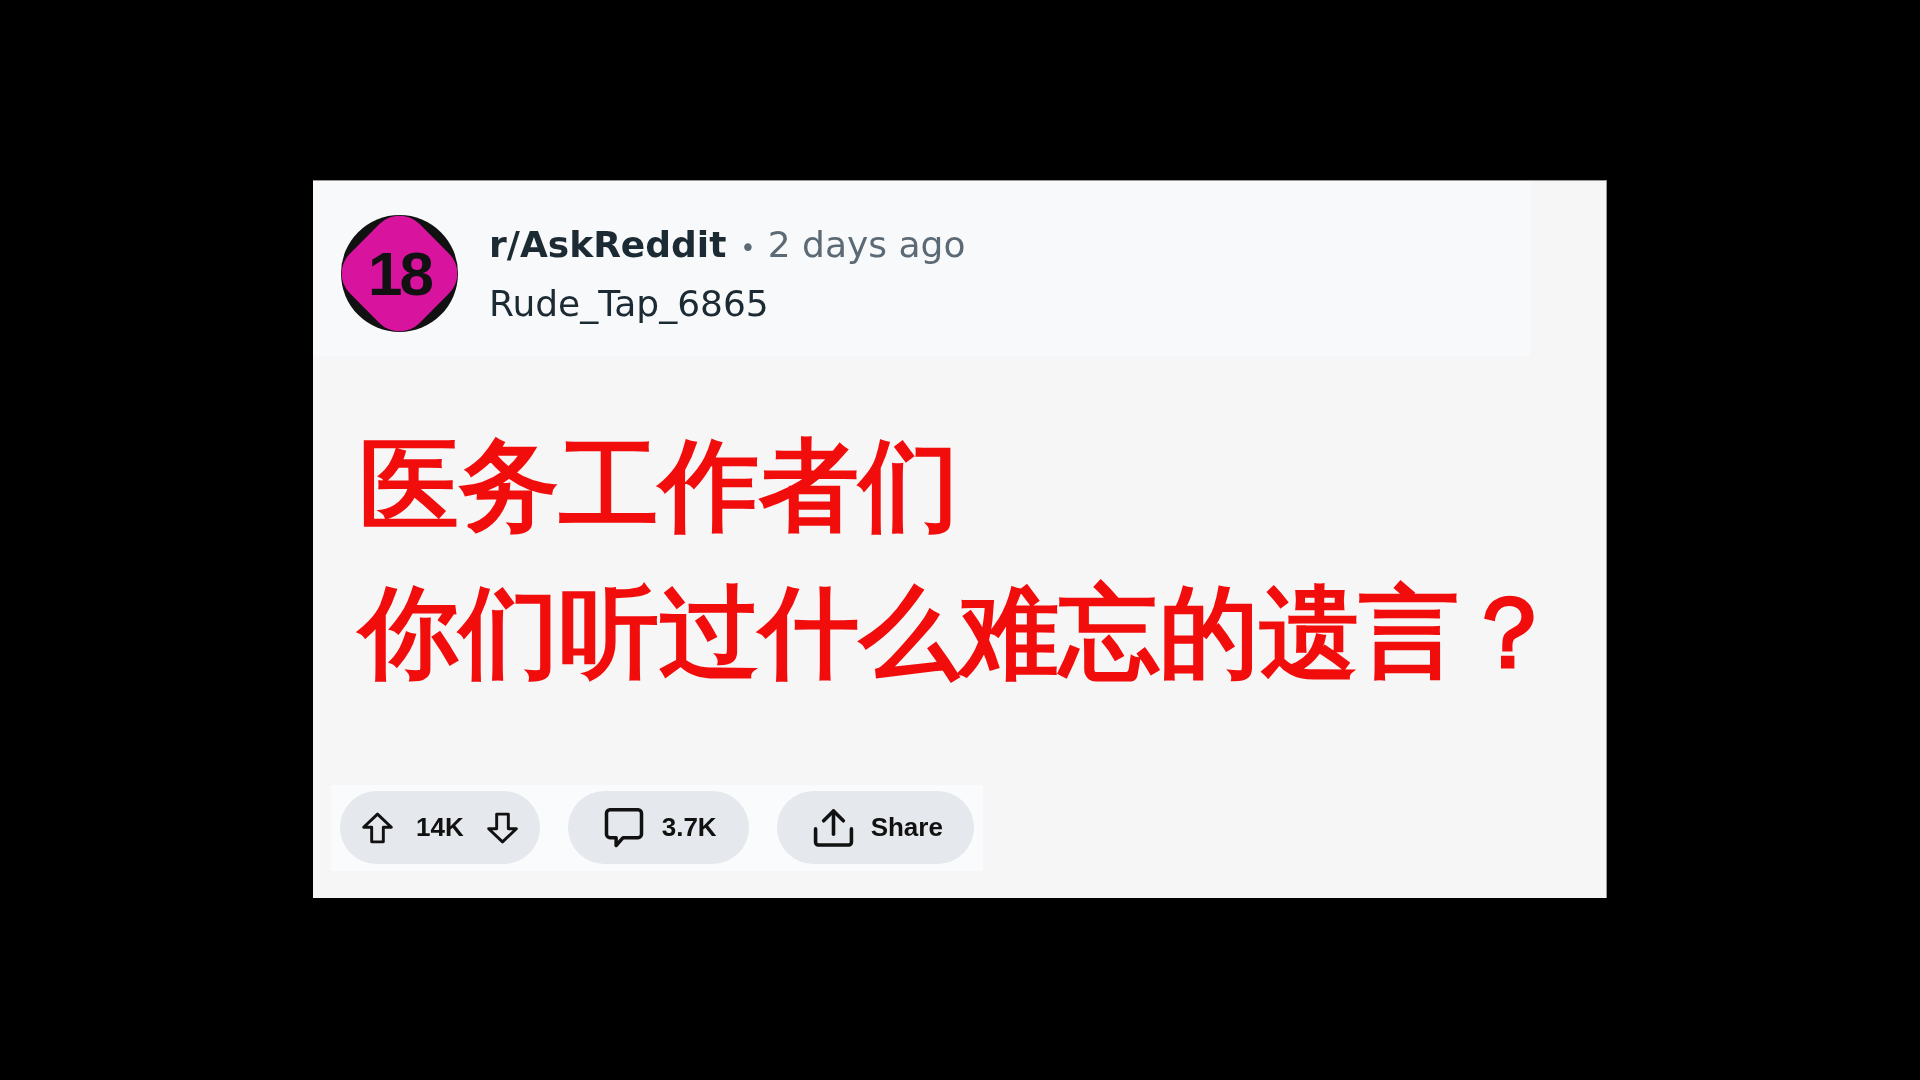 This screenshot has width=1920, height=1080. What do you see at coordinates (629, 303) in the screenshot?
I see `author-link: Rude_Tap_6865` at bounding box center [629, 303].